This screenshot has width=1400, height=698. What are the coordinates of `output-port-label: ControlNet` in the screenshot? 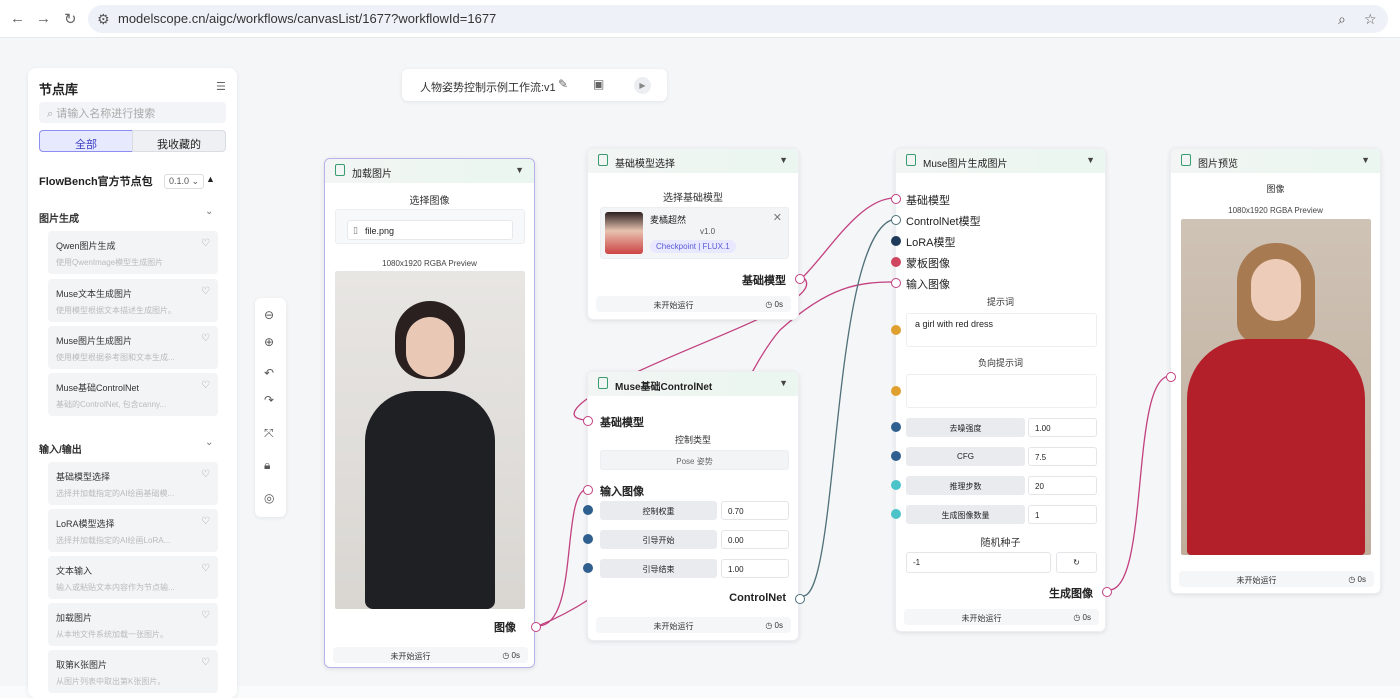 It's located at (757, 598).